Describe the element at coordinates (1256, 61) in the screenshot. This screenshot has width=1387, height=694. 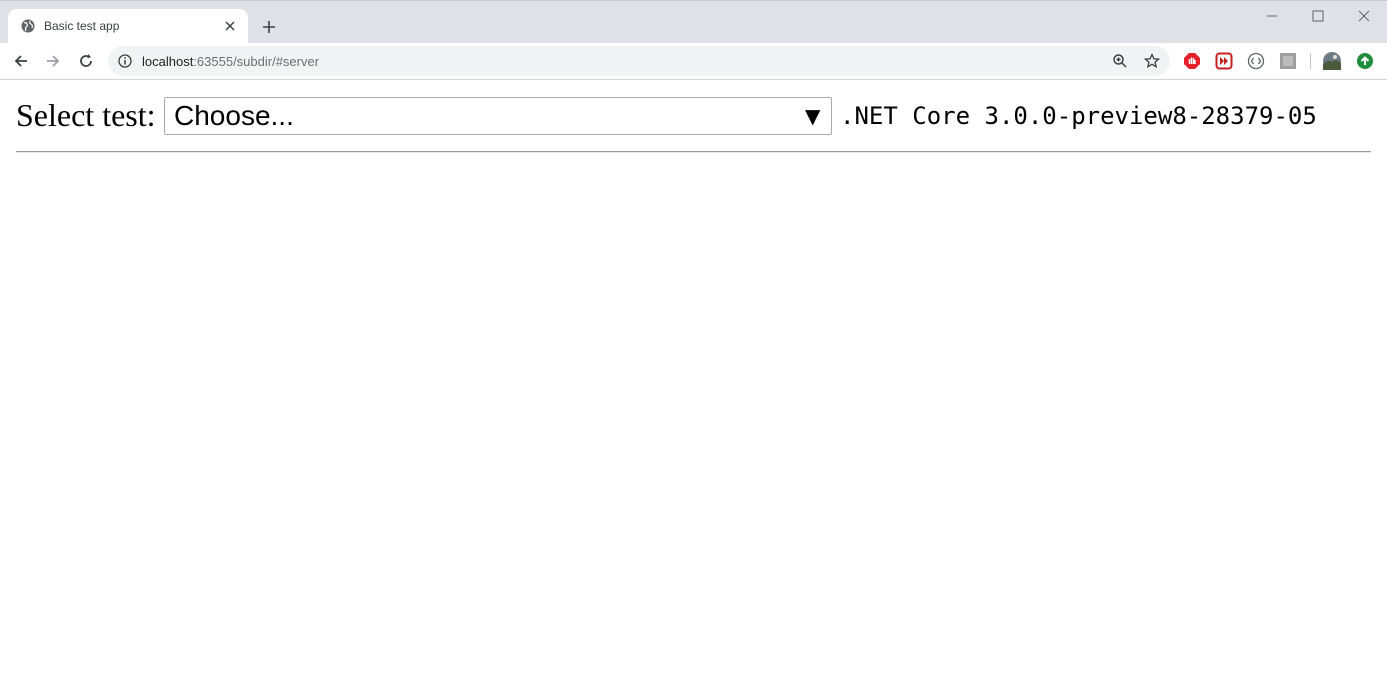
I see `code-extension-icon` at that location.